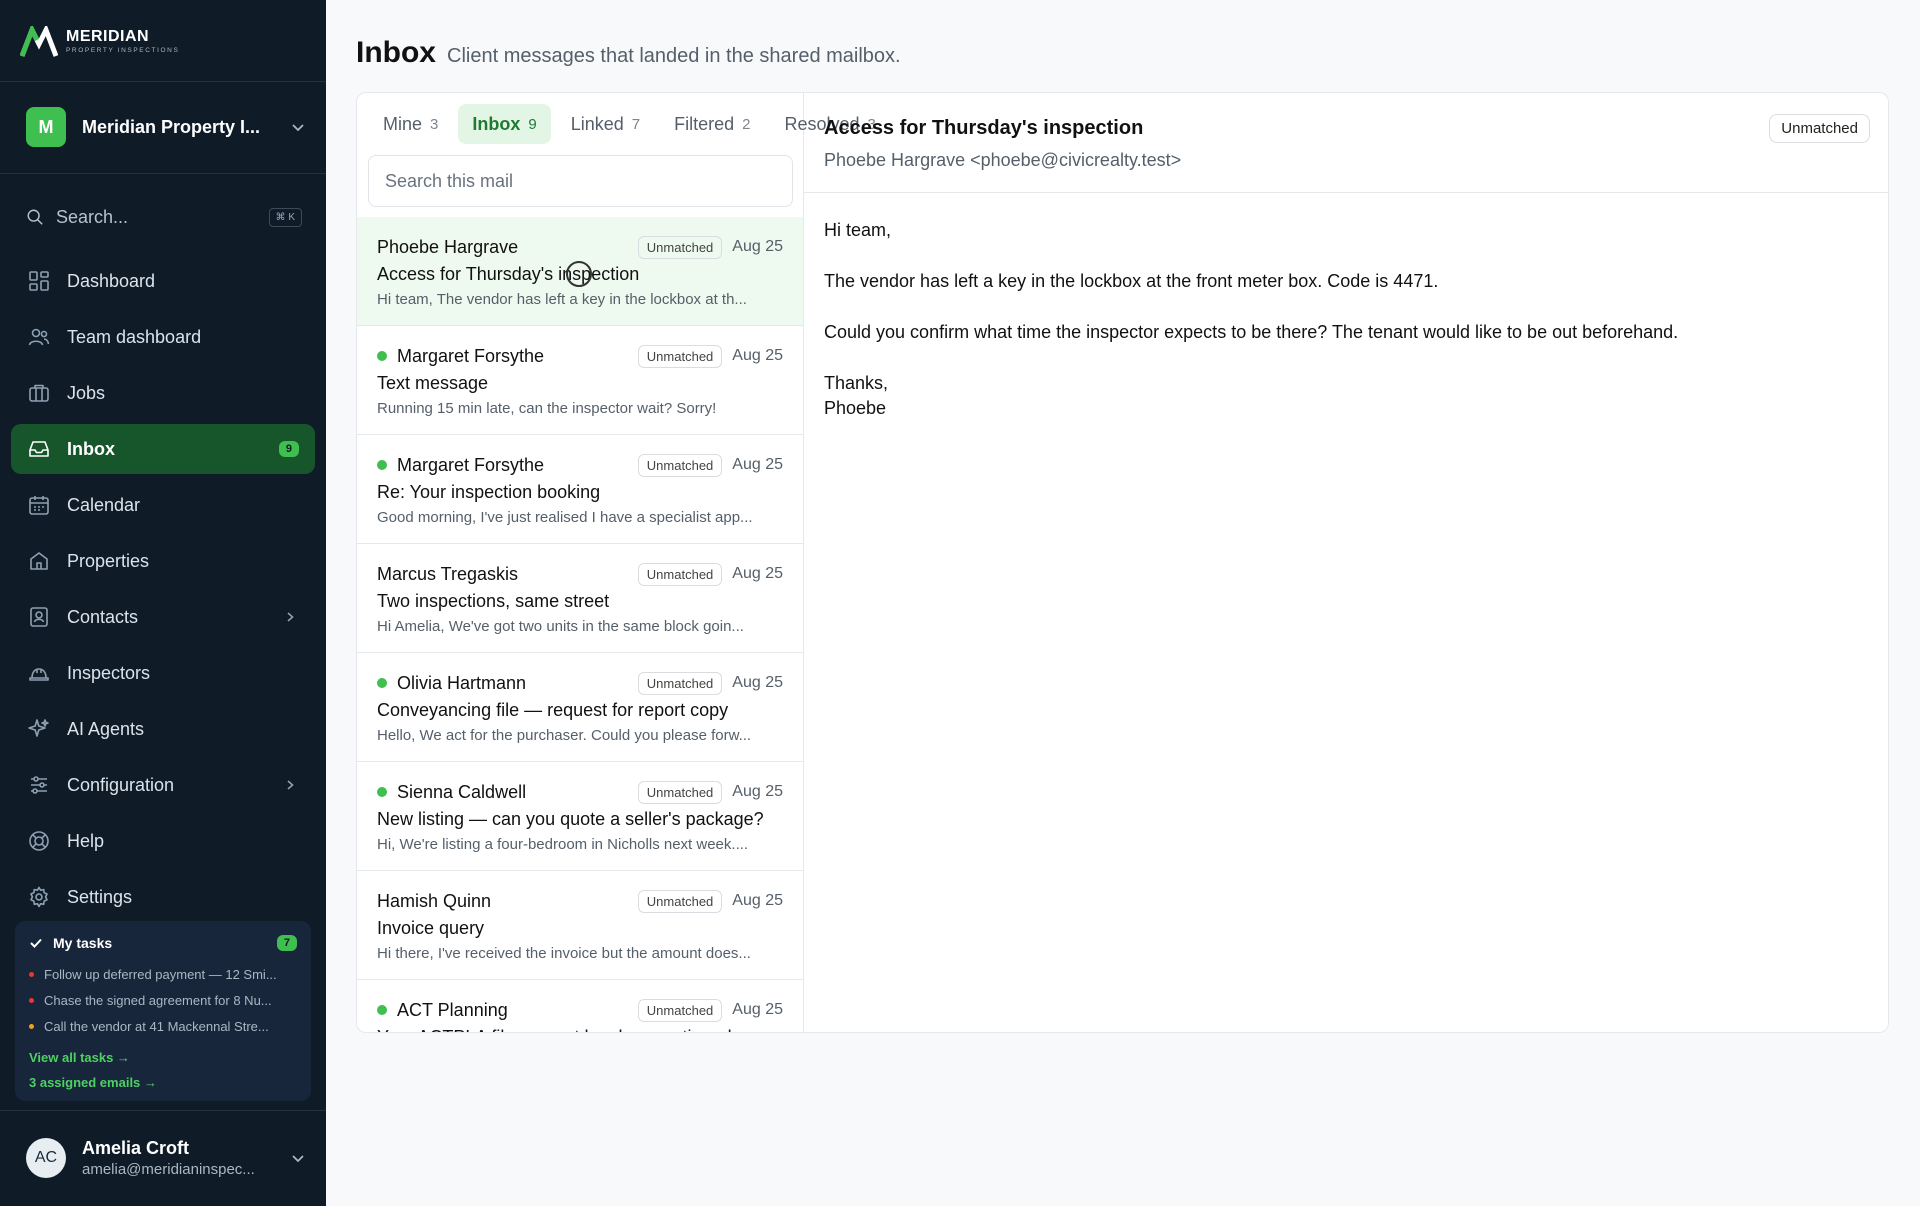 The height and width of the screenshot is (1206, 1920). Describe the element at coordinates (462, 682) in the screenshot. I see `message-sender: Olivia Hartmann` at that location.